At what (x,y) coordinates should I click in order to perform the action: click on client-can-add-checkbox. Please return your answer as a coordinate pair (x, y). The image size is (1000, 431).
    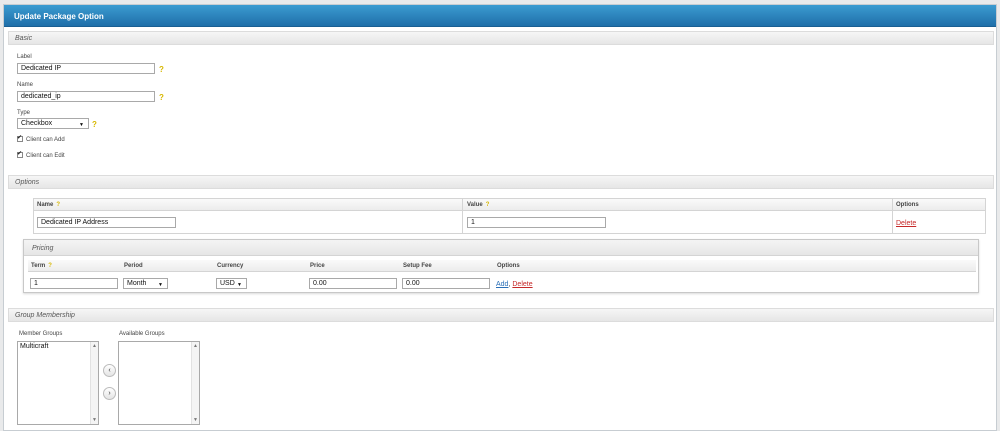
    Looking at the image, I should click on (20, 138).